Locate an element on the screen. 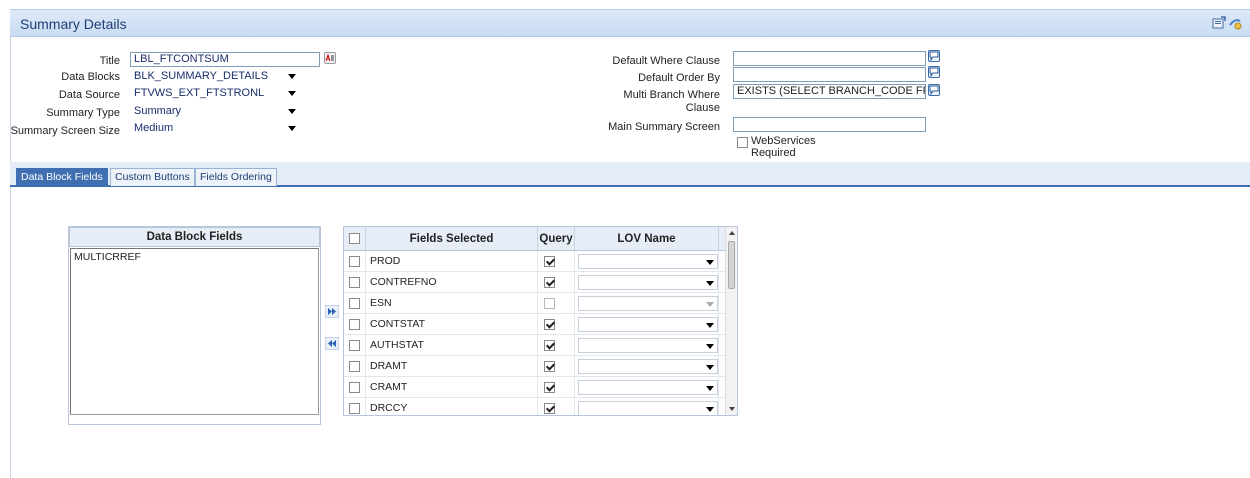 The height and width of the screenshot is (478, 1250). data-blocks-value: BLK_SUMMARY_DETAILS is located at coordinates (201, 76).